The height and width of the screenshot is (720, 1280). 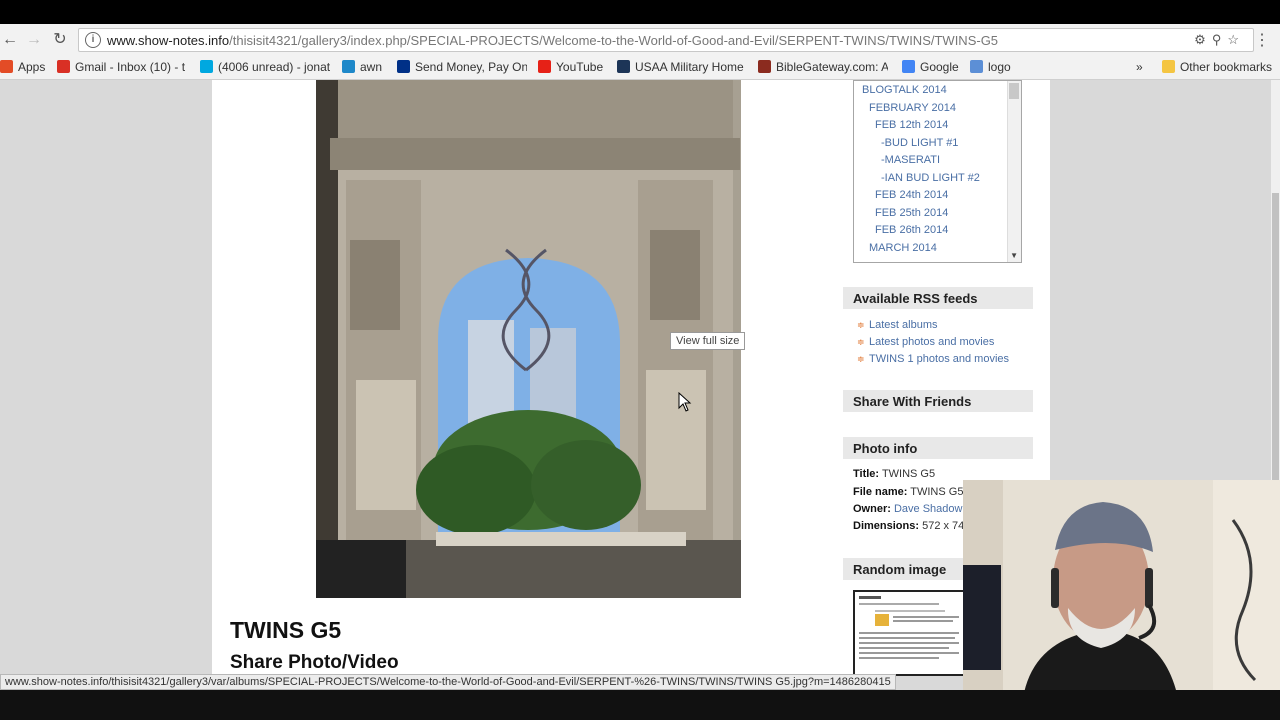 I want to click on share-photo-heading: Share Photo/Video, so click(x=314, y=662).